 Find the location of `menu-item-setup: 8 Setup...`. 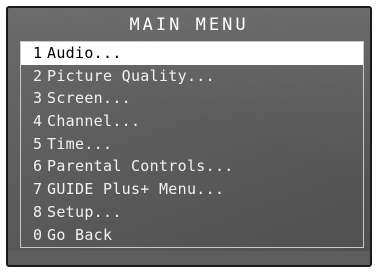

menu-item-setup: 8 Setup... is located at coordinates (192, 212).